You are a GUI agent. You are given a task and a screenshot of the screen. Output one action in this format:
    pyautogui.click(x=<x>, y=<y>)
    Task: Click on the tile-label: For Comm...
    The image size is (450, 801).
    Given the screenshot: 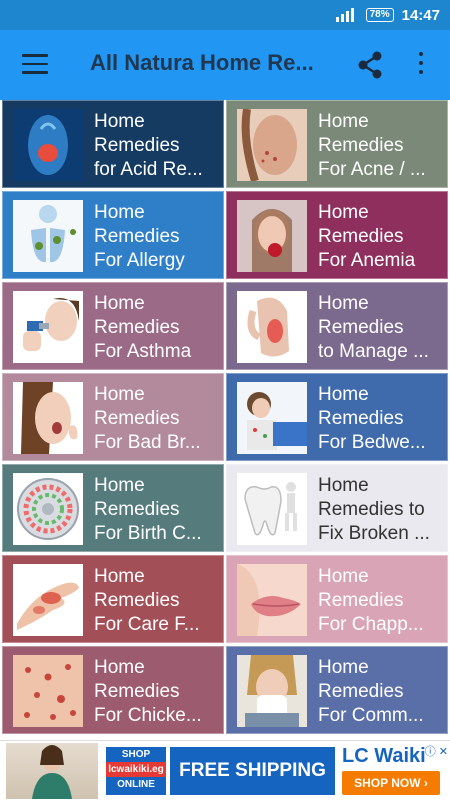 What is the action you would take?
    pyautogui.click(x=371, y=715)
    